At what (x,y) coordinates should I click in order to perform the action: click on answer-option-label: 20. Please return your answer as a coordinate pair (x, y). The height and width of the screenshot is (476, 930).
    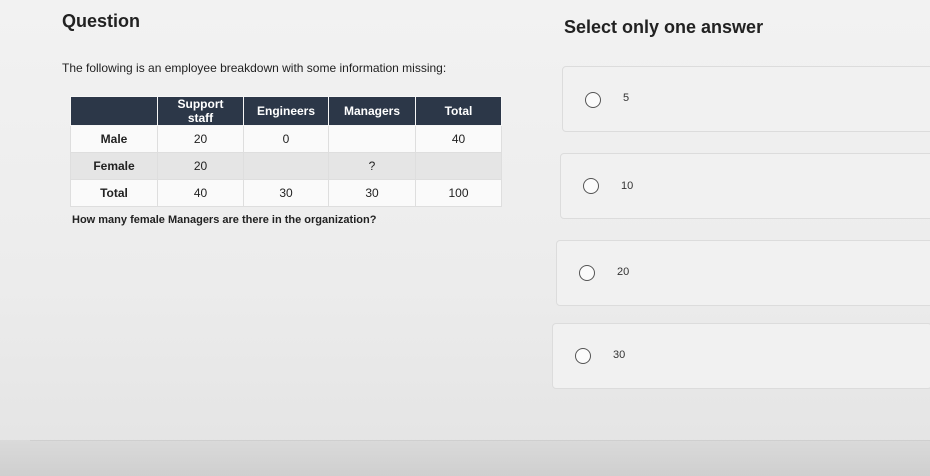
    Looking at the image, I should click on (623, 272).